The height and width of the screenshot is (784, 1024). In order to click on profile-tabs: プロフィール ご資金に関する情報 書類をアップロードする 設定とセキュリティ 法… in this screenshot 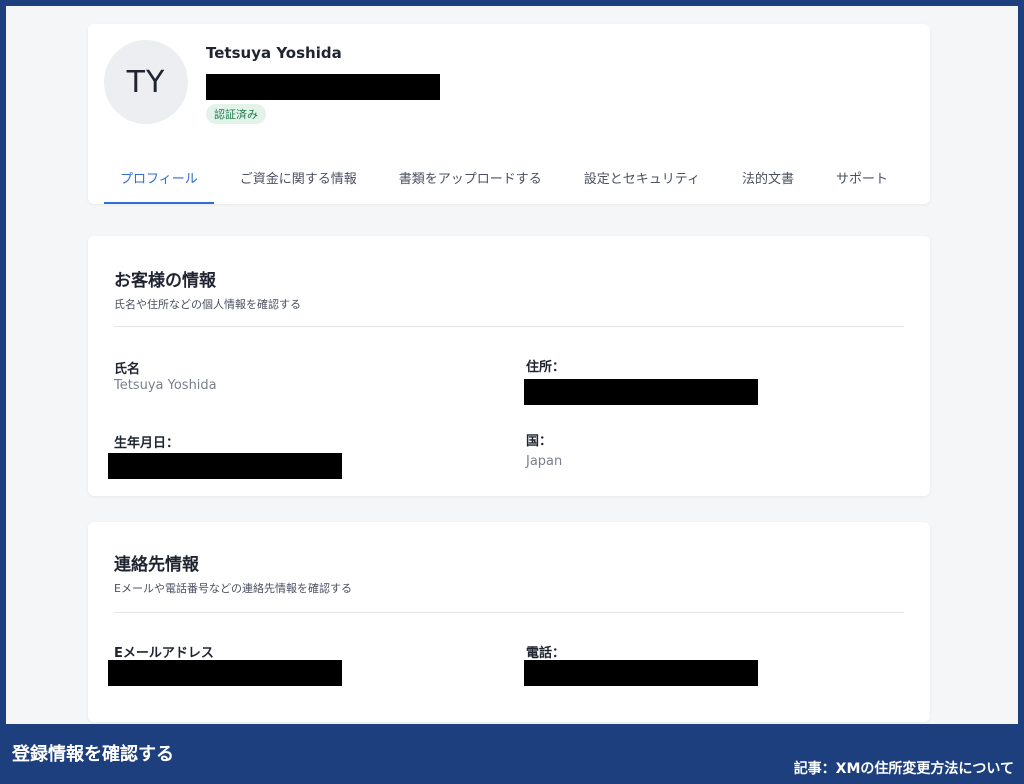, I will do `click(504, 177)`.